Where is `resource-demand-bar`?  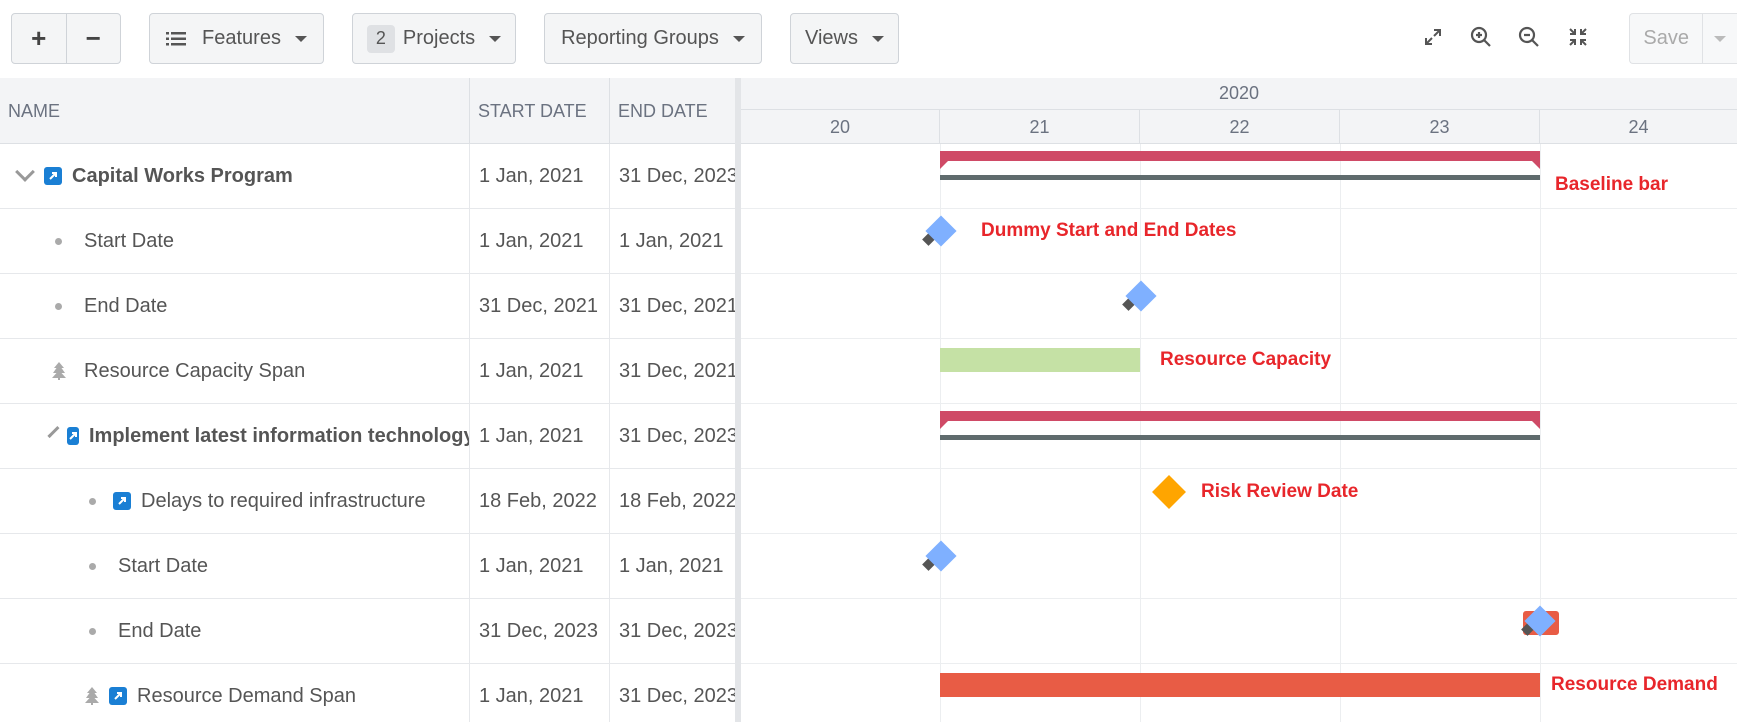 resource-demand-bar is located at coordinates (1240, 685).